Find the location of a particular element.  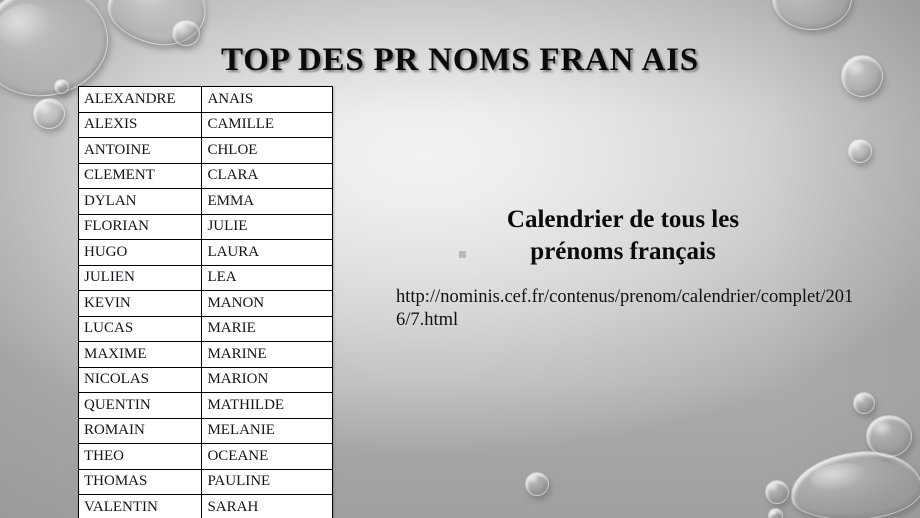

table-row: ROMAIN MELANIE is located at coordinates (205, 430).